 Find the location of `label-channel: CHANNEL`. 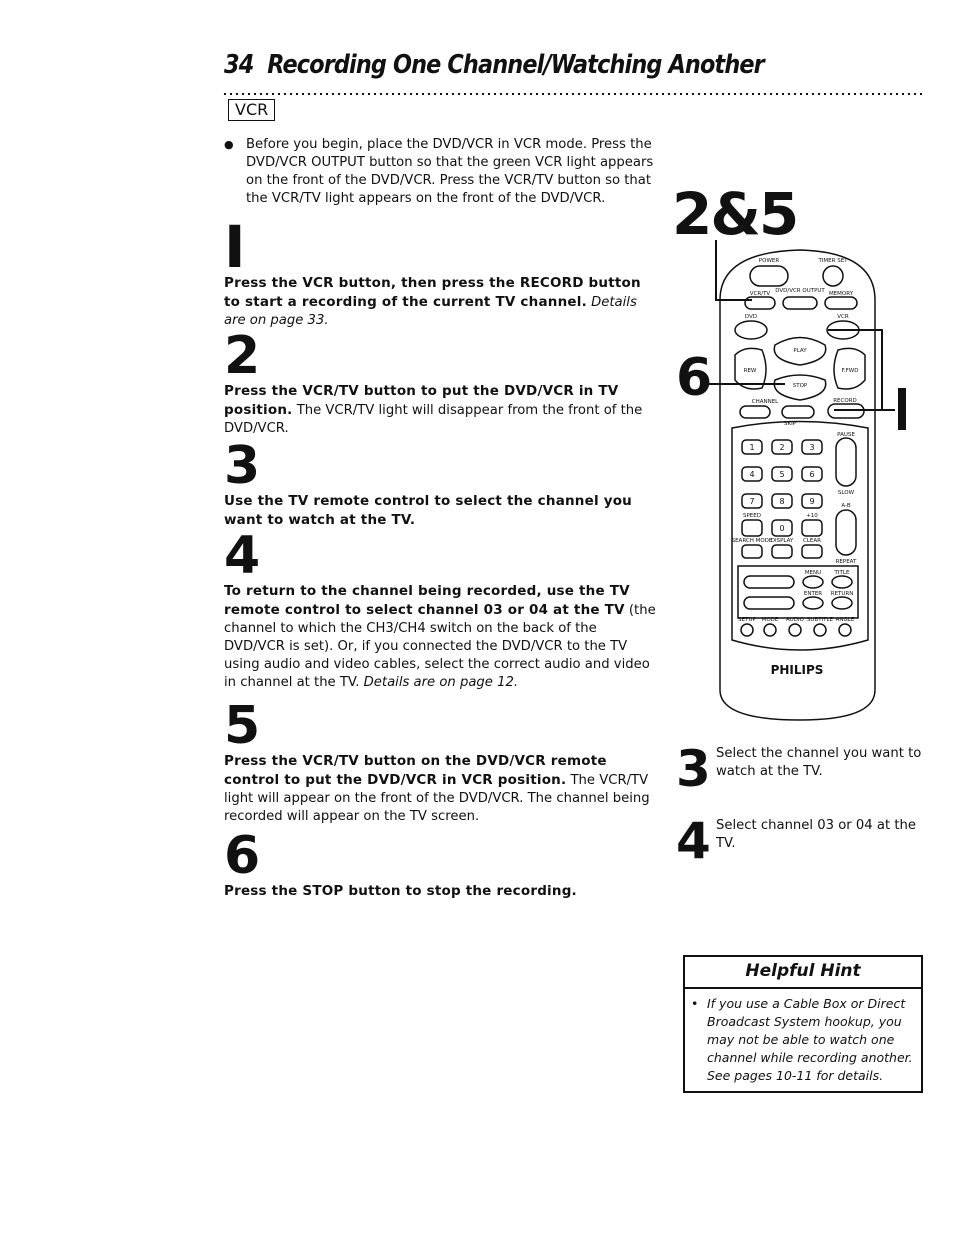

label-channel: CHANNEL is located at coordinates (765, 402).